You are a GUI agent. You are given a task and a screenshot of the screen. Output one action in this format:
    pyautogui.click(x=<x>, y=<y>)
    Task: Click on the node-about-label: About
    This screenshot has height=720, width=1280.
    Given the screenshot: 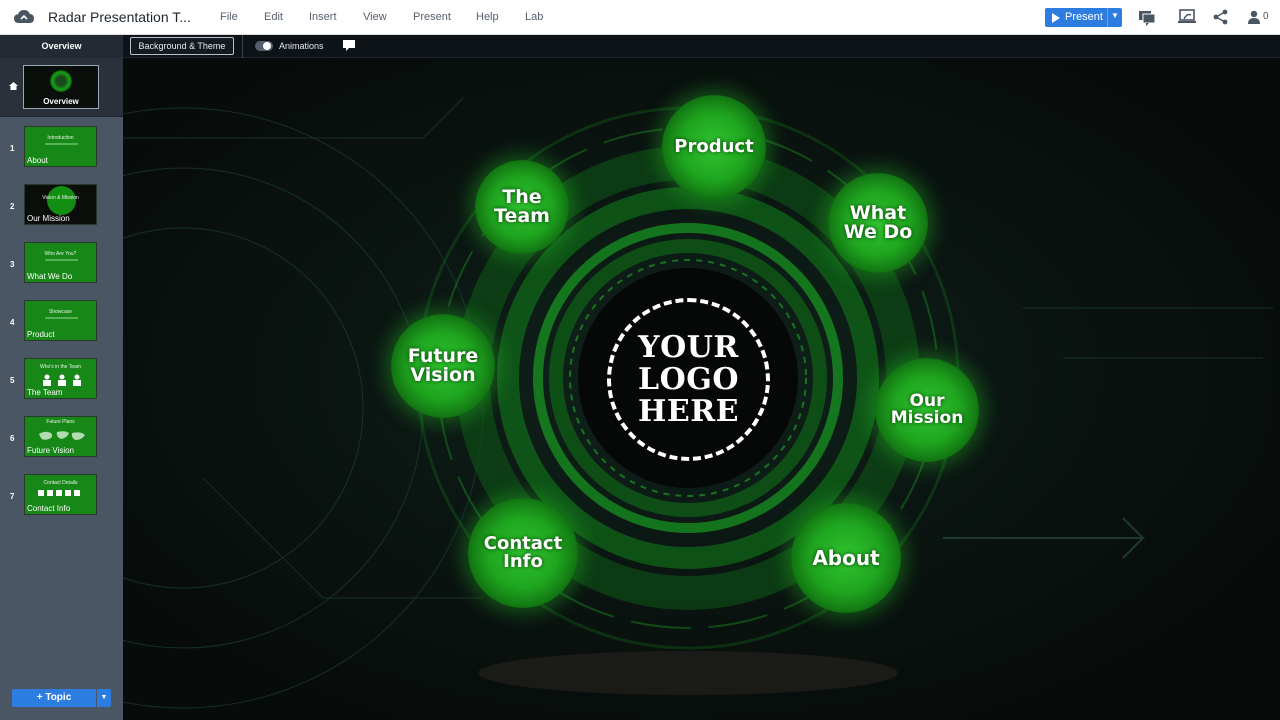 What is the action you would take?
    pyautogui.click(x=846, y=558)
    